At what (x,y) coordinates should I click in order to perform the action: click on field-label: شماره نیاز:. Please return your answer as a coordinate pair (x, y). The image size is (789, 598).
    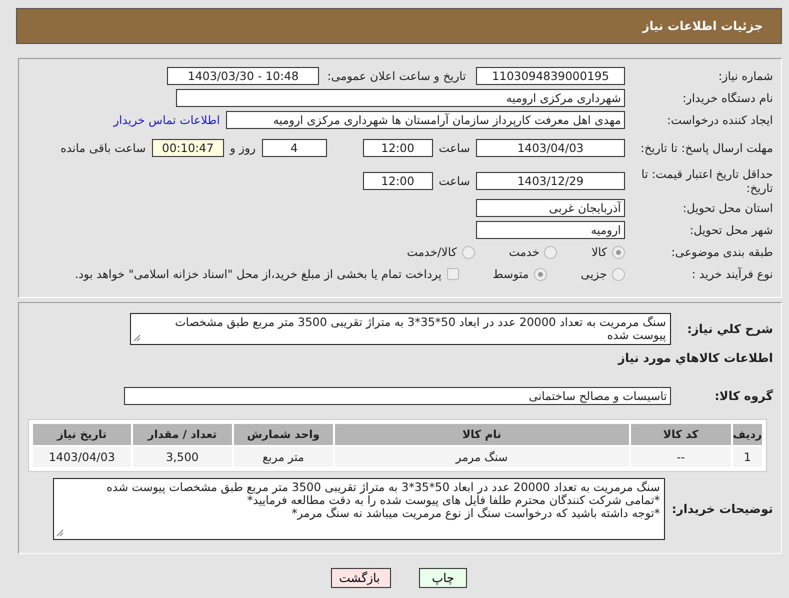
    Looking at the image, I should click on (745, 76).